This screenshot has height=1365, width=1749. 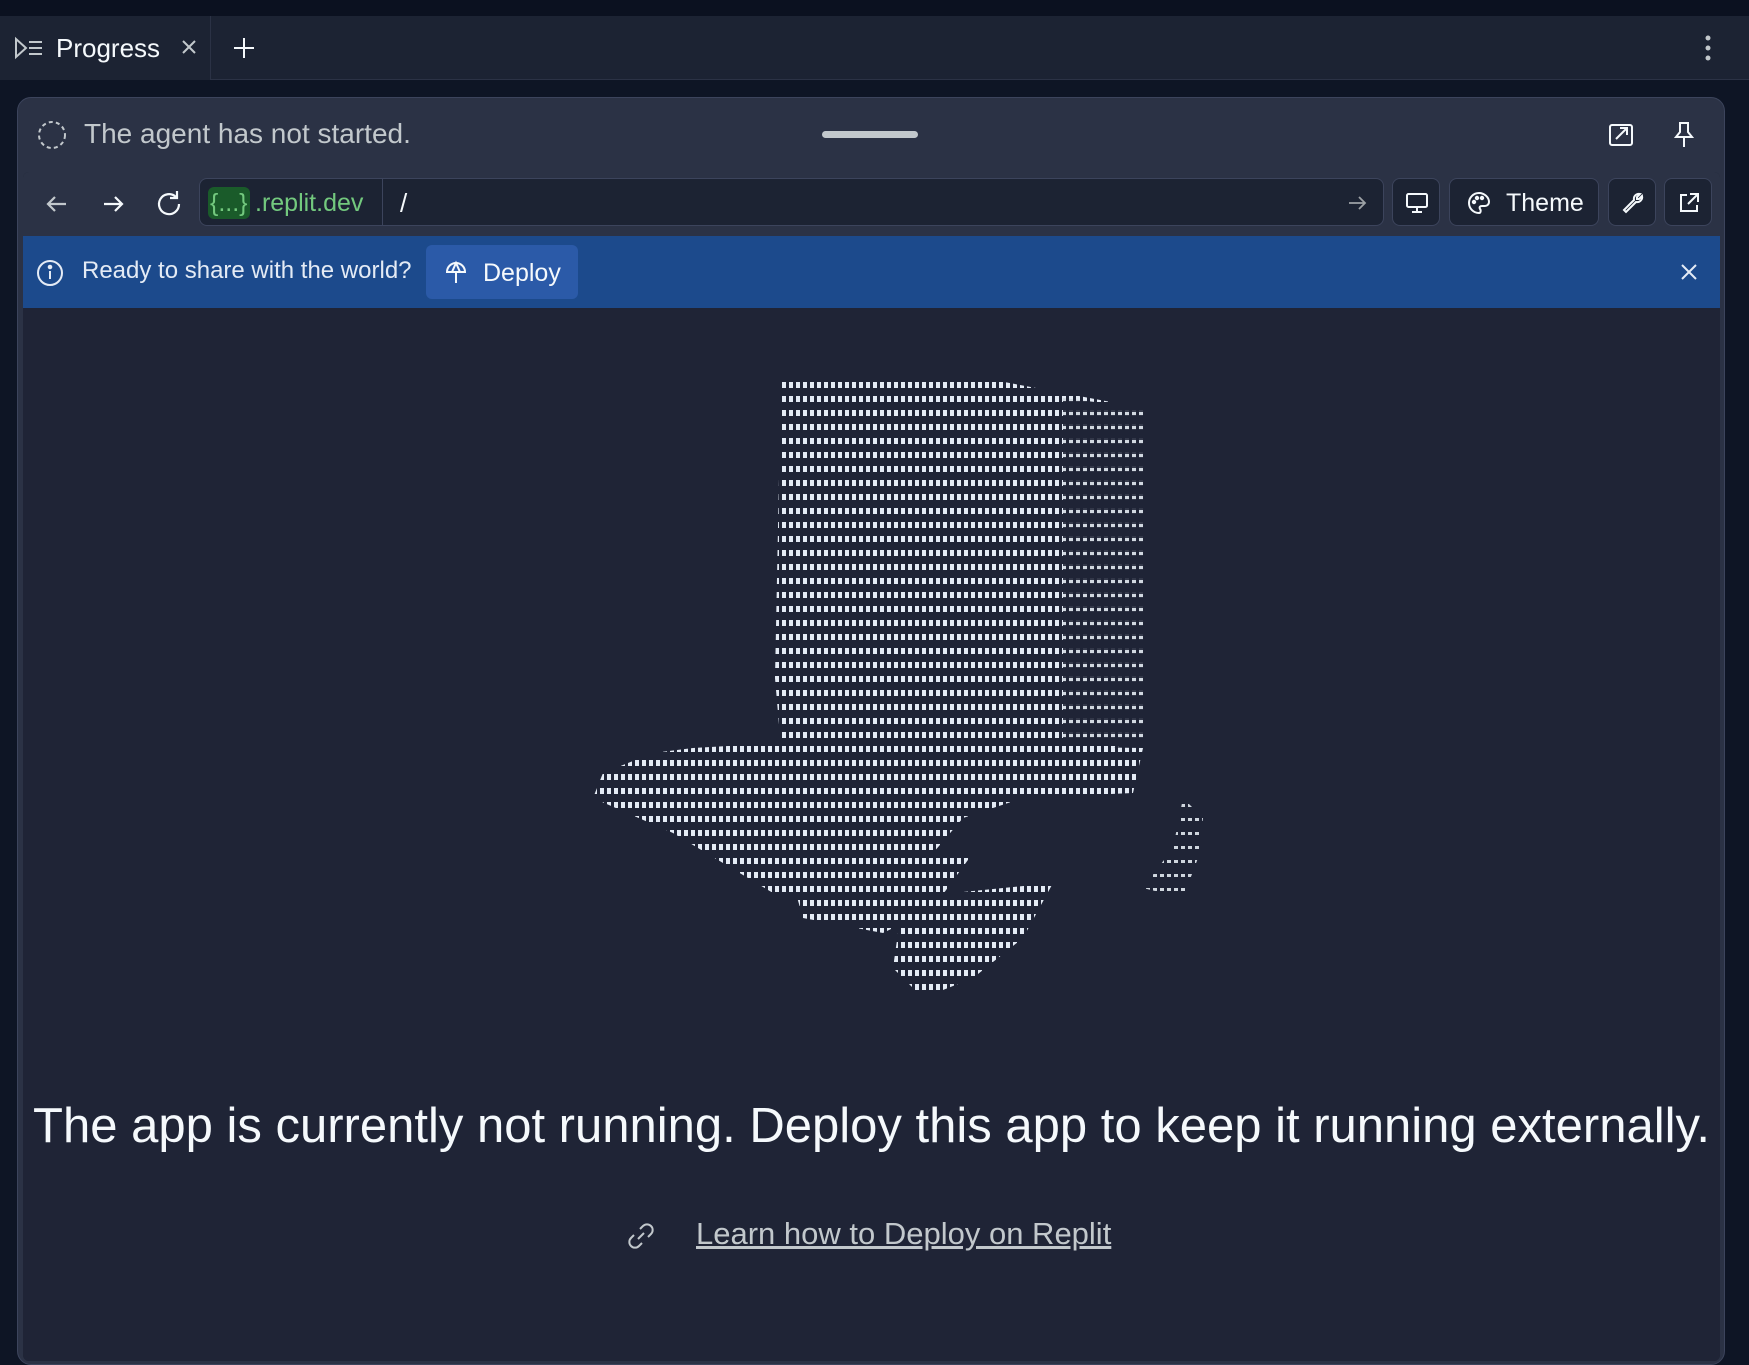 What do you see at coordinates (522, 273) in the screenshot?
I see `deploy-label: Deploy` at bounding box center [522, 273].